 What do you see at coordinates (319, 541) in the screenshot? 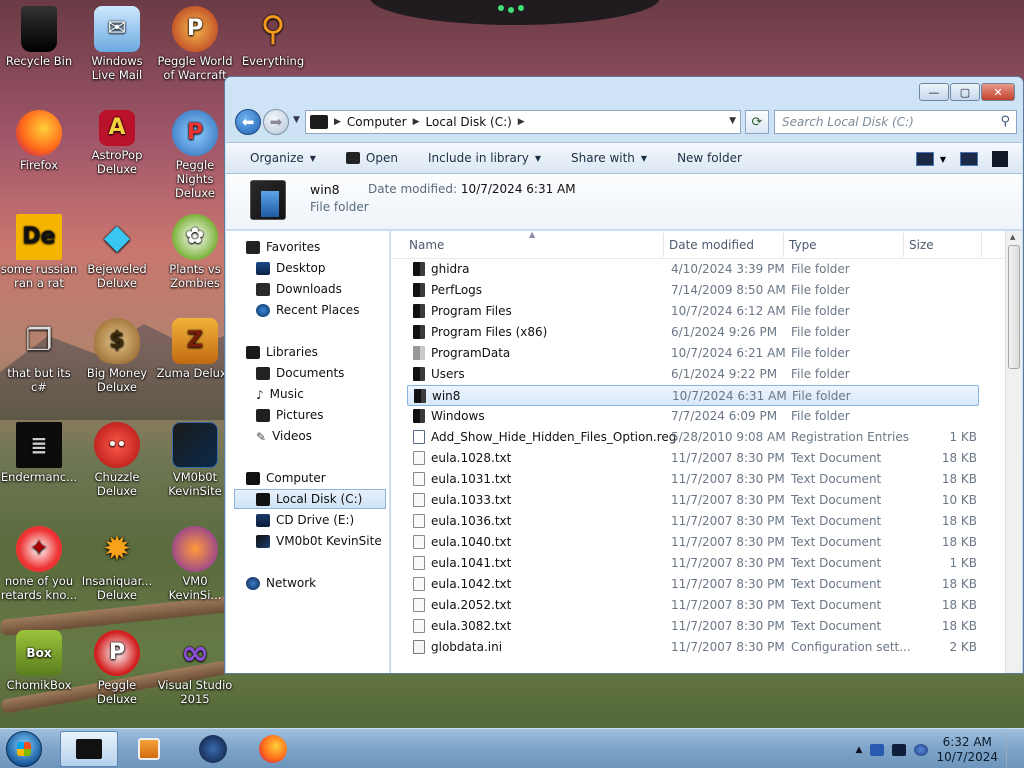
I see `nav-vm-drive: VM0b0t KevinSite` at bounding box center [319, 541].